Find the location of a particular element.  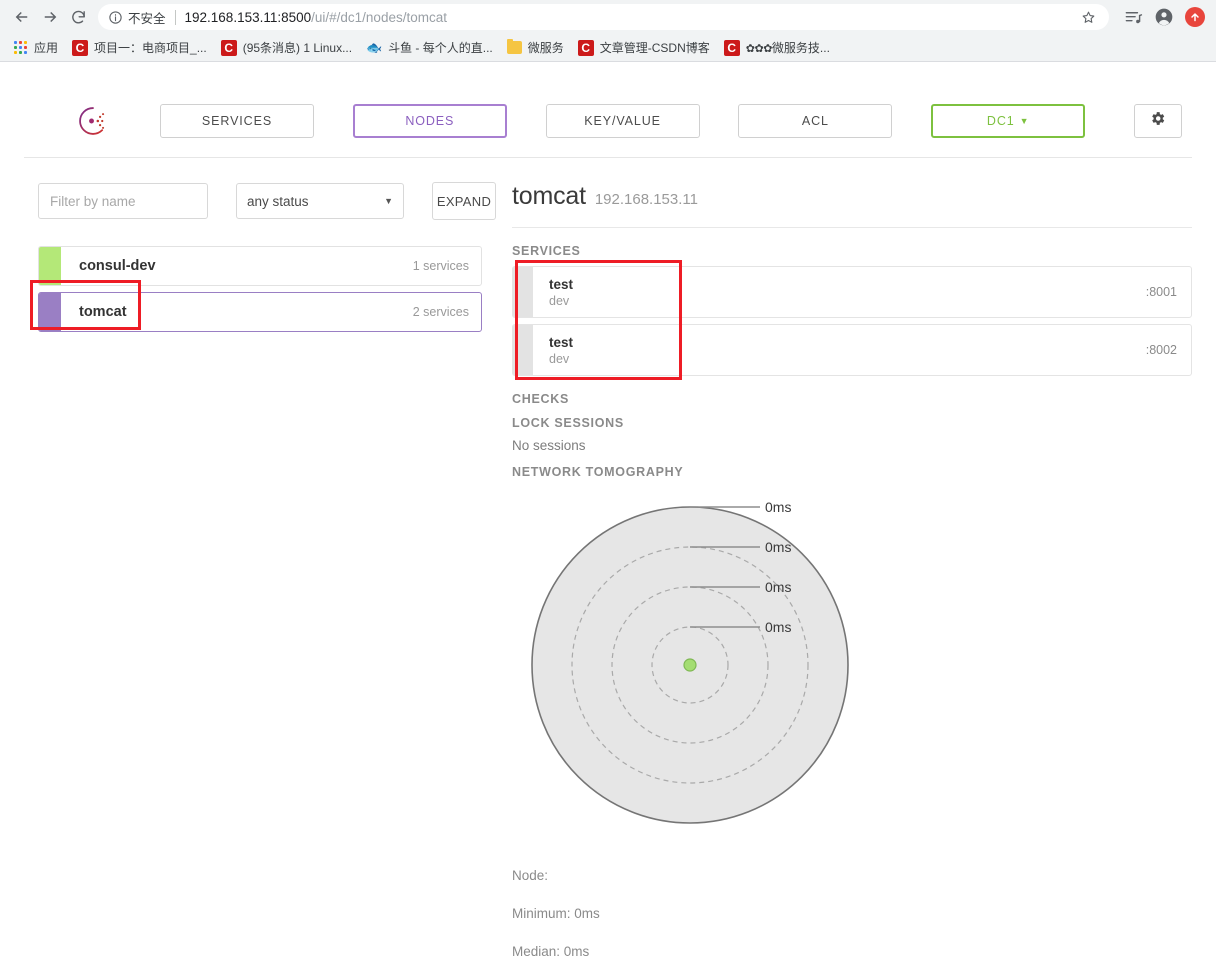

nav-tabs: SERVICES NODES KEY/VALUE ACL DC1 ▼ is located at coordinates (665, 120).